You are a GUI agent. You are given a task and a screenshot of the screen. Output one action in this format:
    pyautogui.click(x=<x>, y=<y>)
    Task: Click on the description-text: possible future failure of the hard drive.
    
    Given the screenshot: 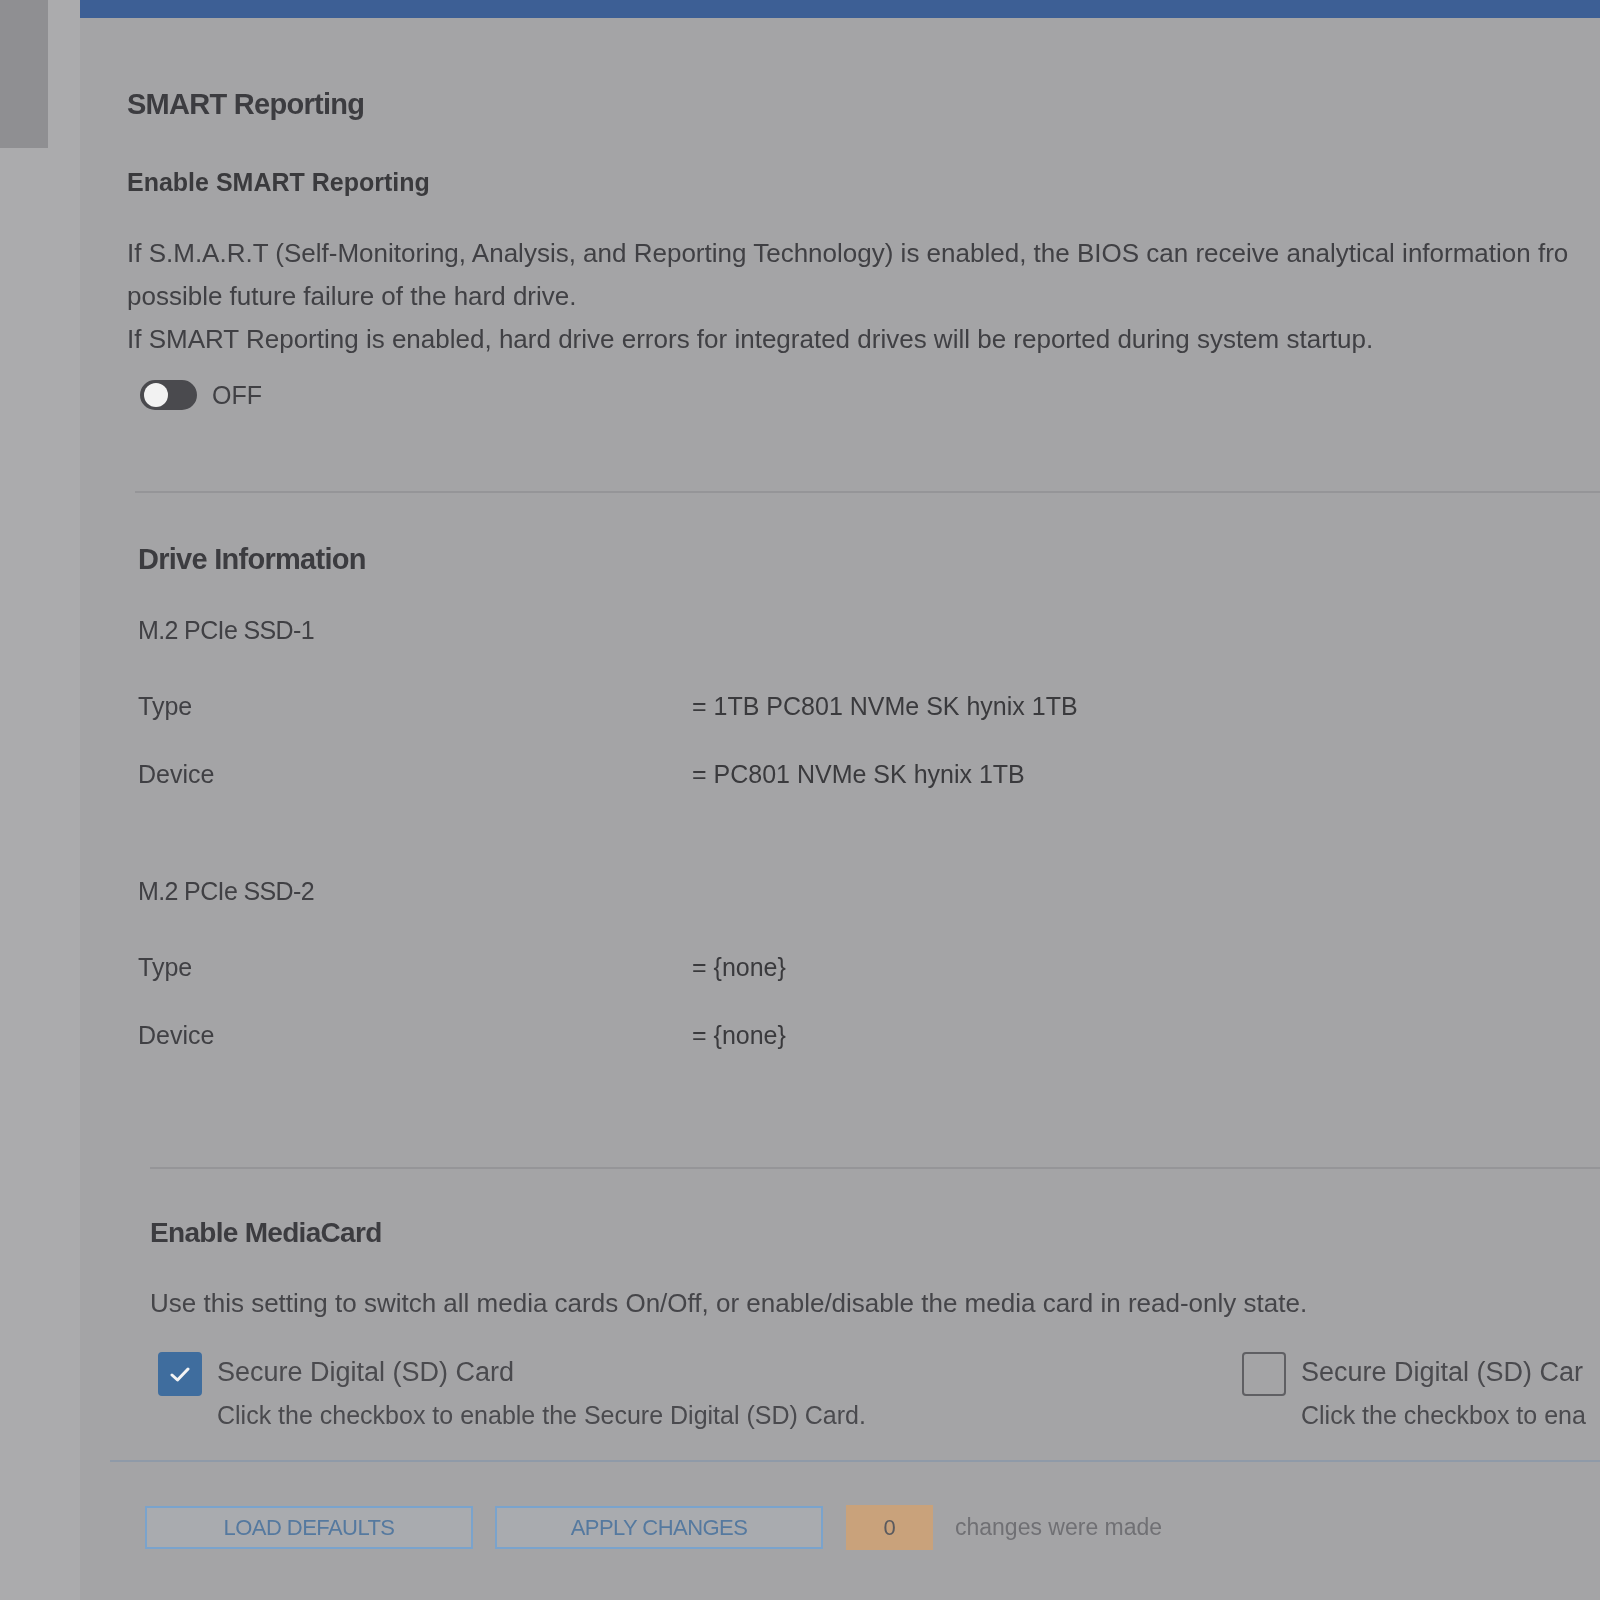 What is the action you would take?
    pyautogui.click(x=352, y=296)
    